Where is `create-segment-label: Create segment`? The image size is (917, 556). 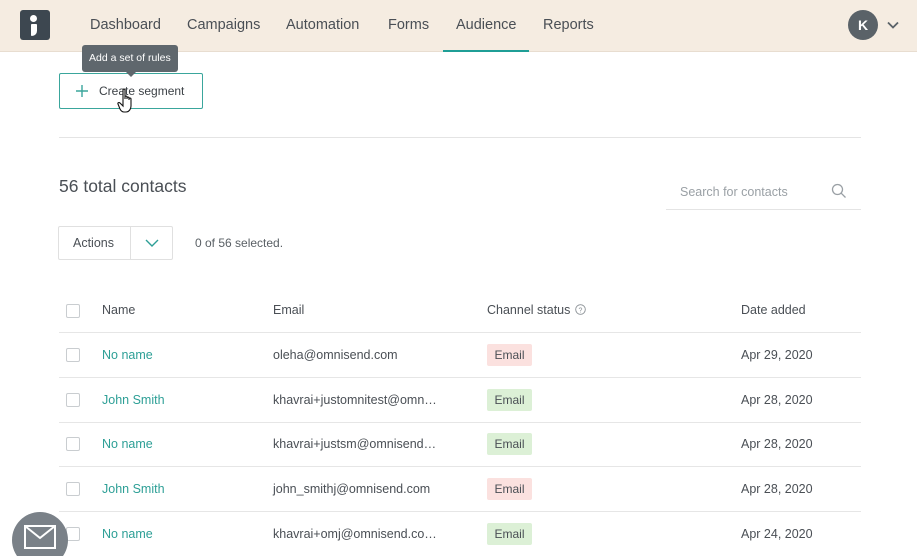
create-segment-label: Create segment is located at coordinates (142, 91).